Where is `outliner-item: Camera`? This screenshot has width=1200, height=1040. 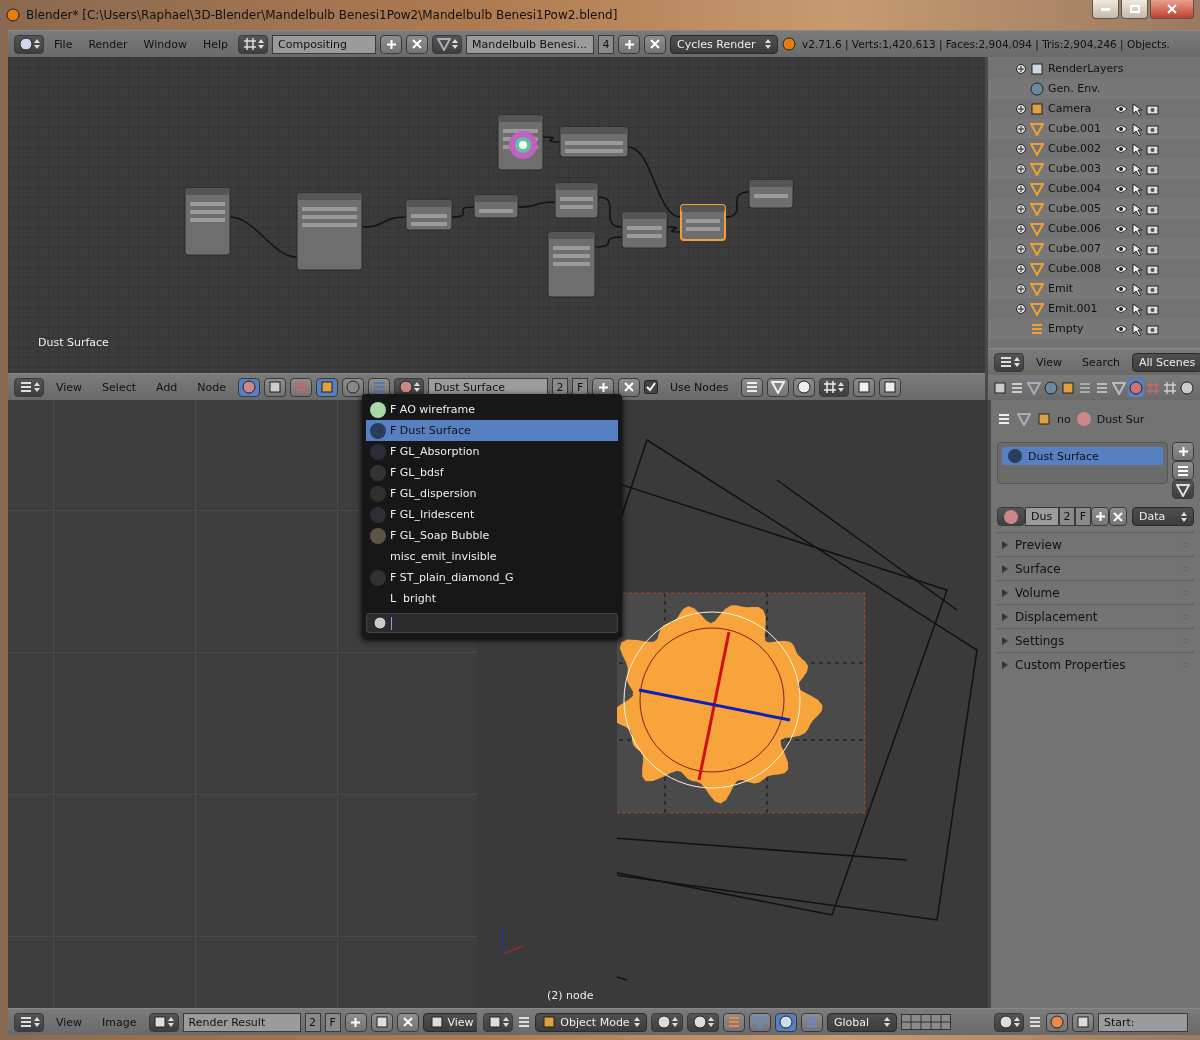
outliner-item: Camera is located at coordinates (1079, 109).